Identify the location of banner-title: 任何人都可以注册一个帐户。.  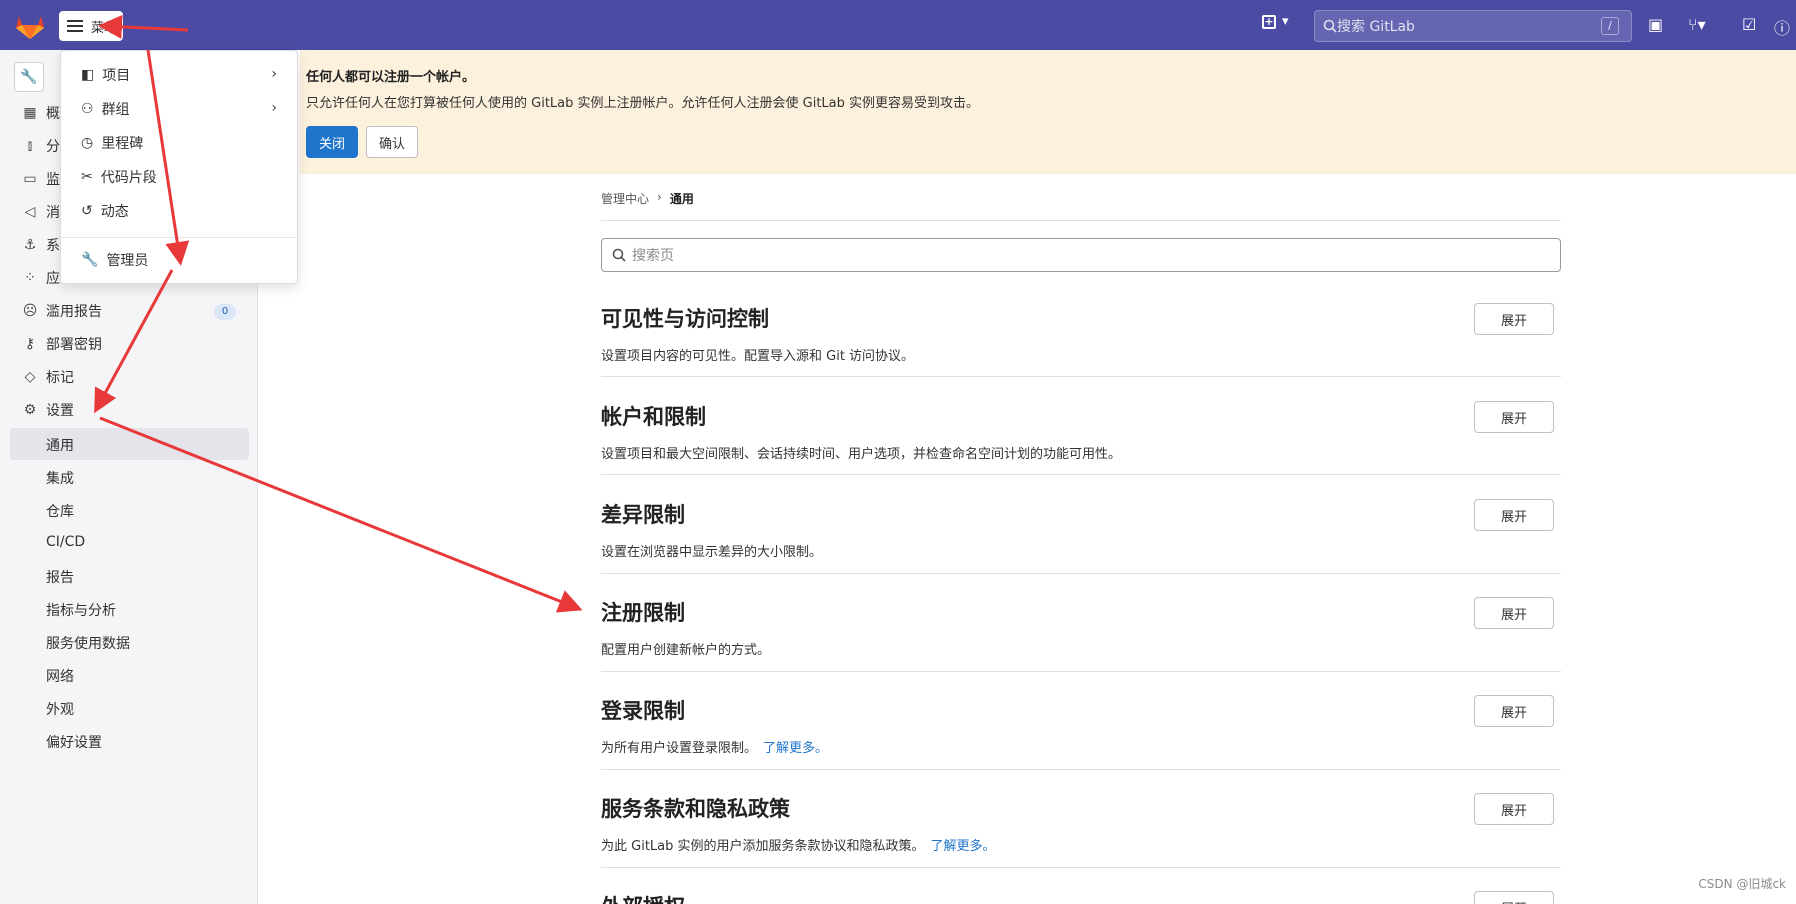
(391, 77).